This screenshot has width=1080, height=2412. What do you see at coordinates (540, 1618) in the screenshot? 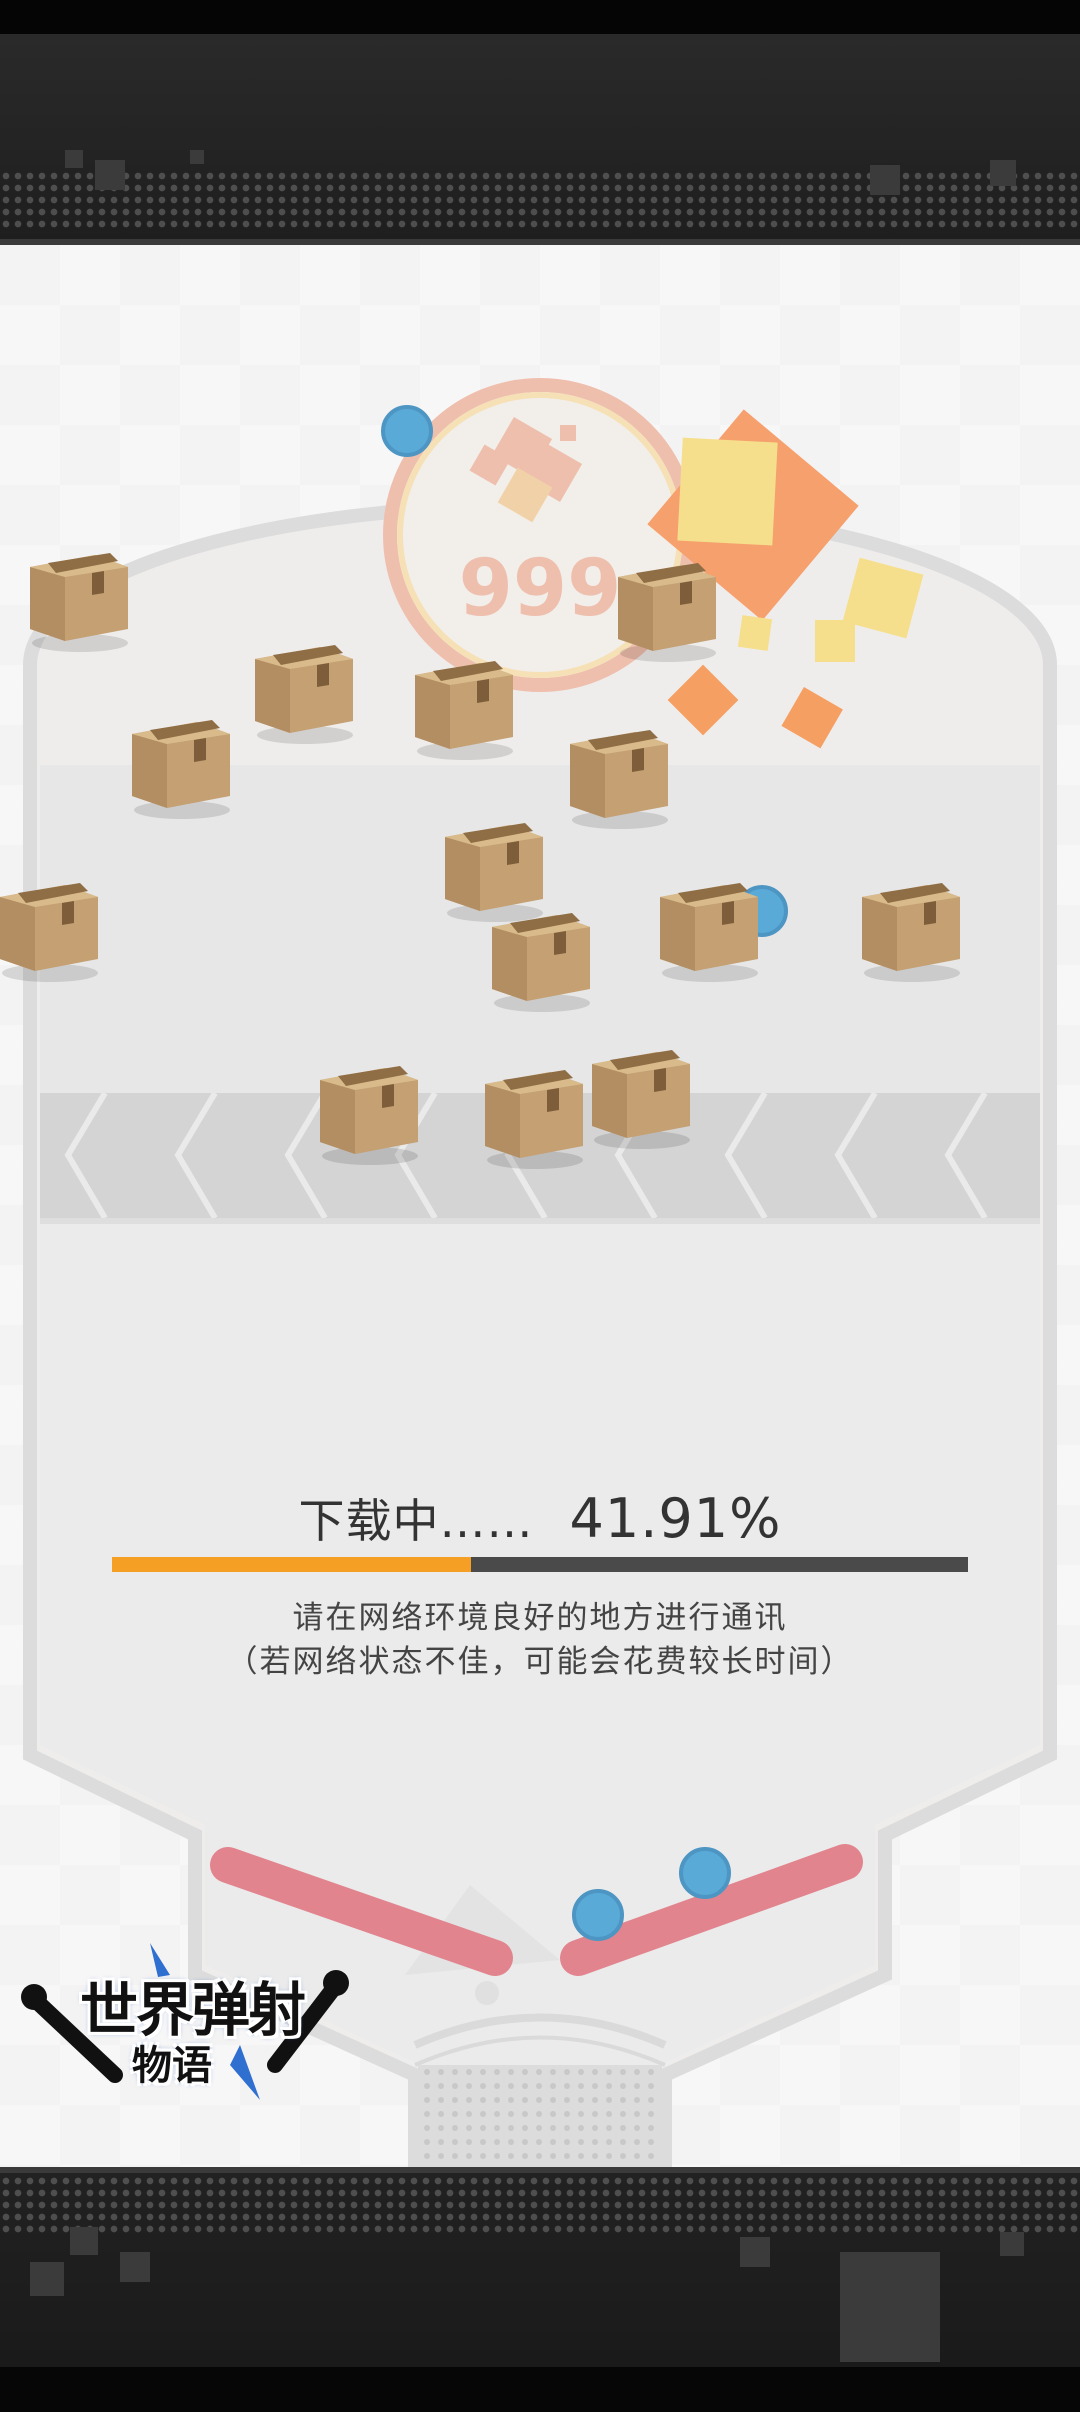
I see `network-notice: 请在网络环境良好的地方进行通讯` at bounding box center [540, 1618].